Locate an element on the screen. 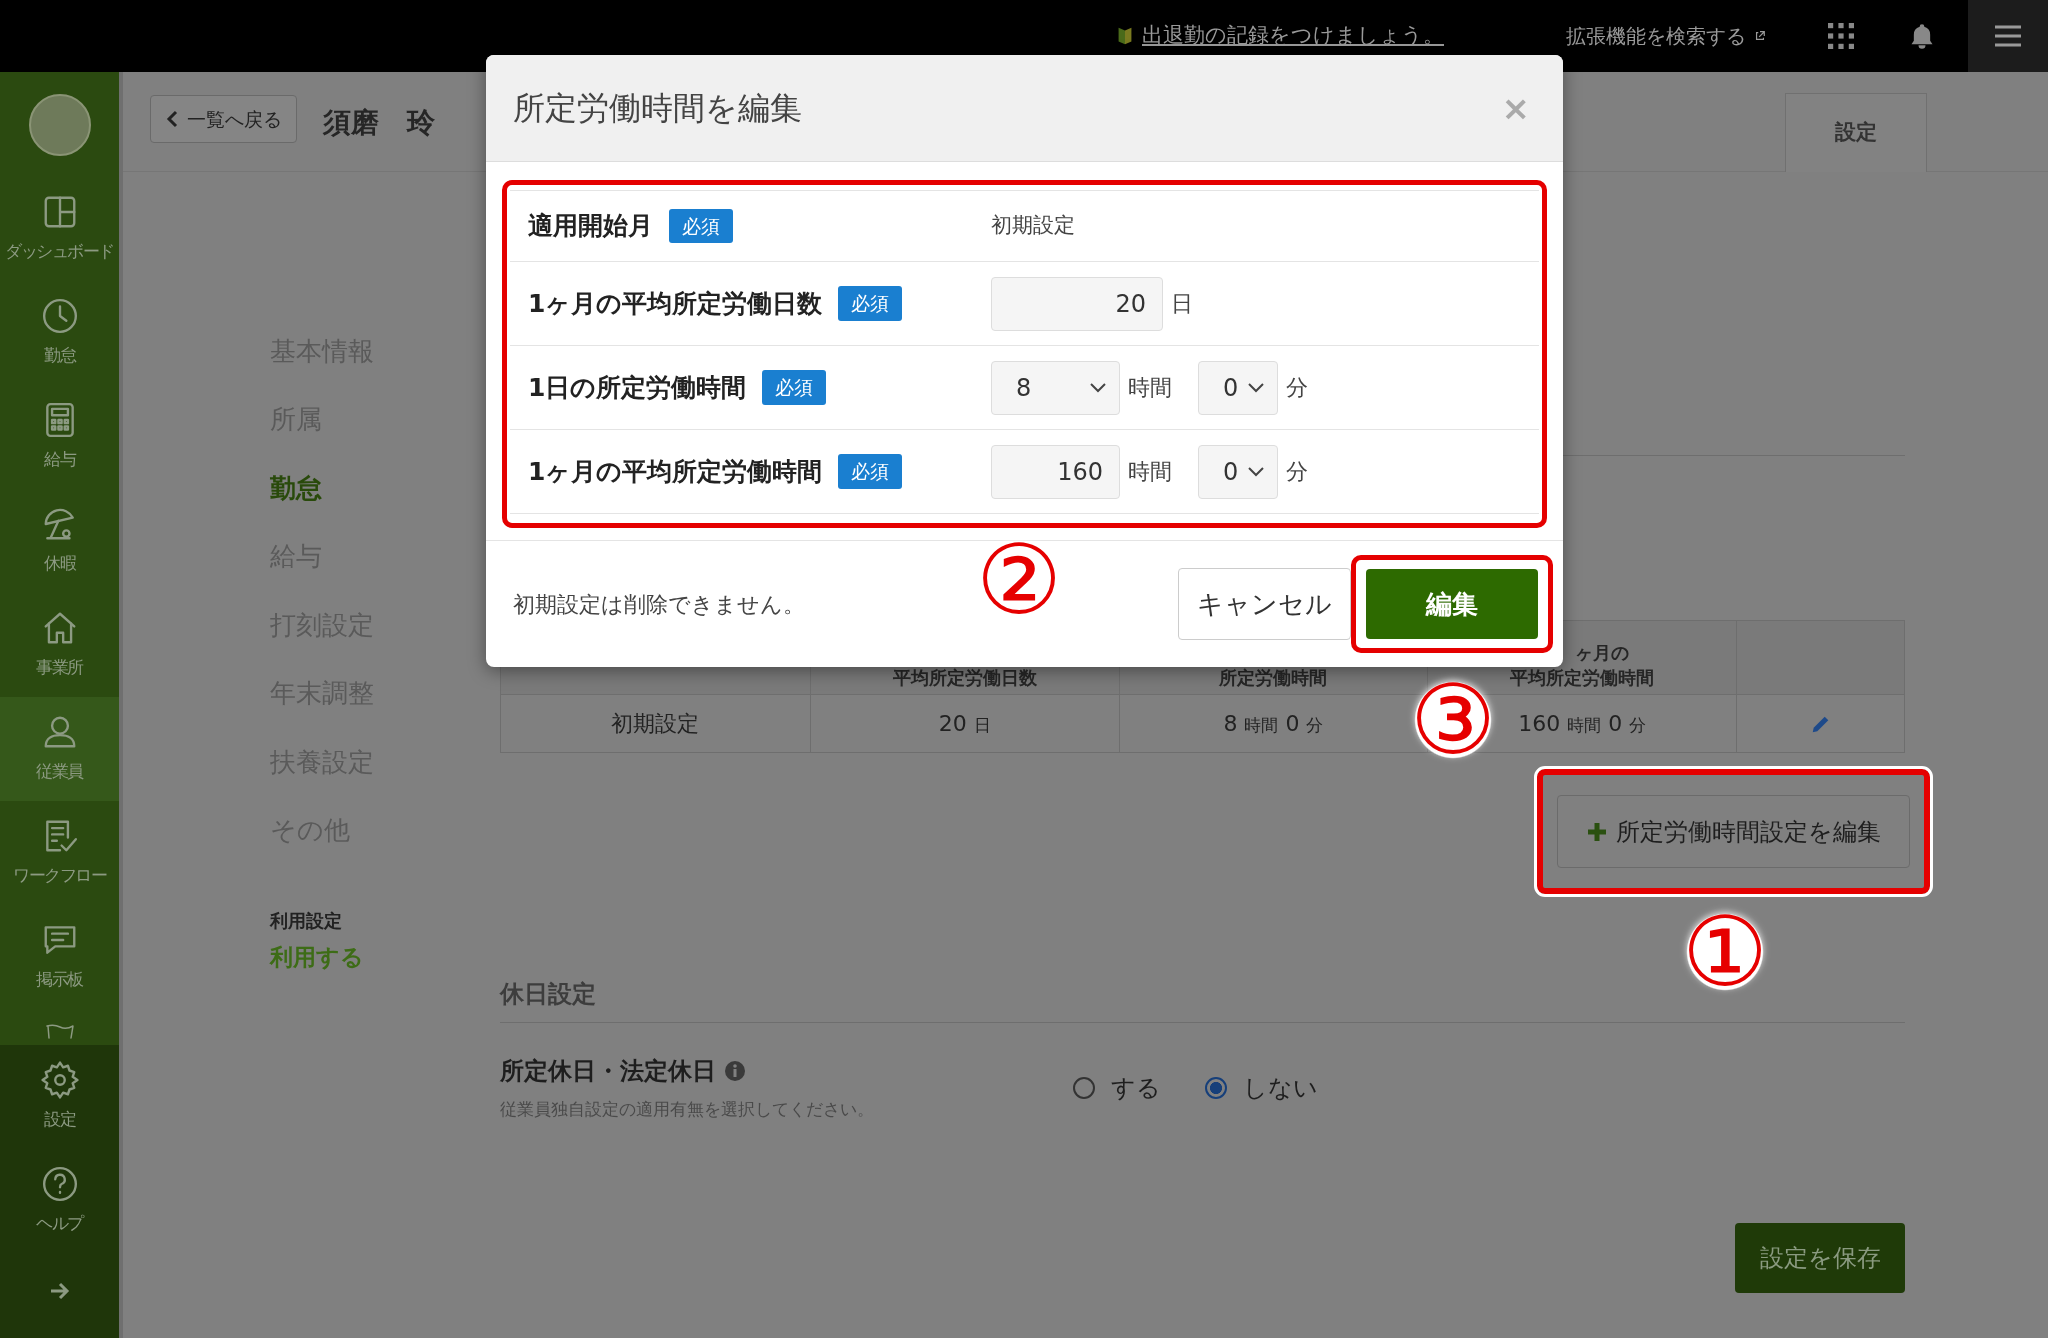  employee-name: 須磨 玲 is located at coordinates (379, 123).